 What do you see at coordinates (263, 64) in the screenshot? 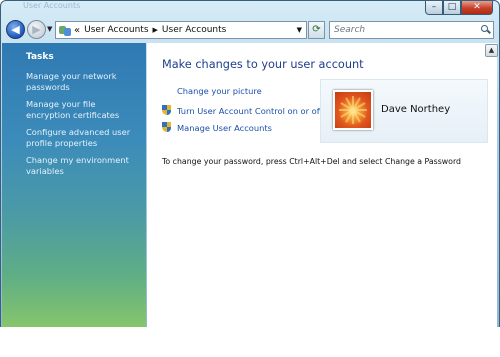
I see `page-title: Make changes to your user account` at bounding box center [263, 64].